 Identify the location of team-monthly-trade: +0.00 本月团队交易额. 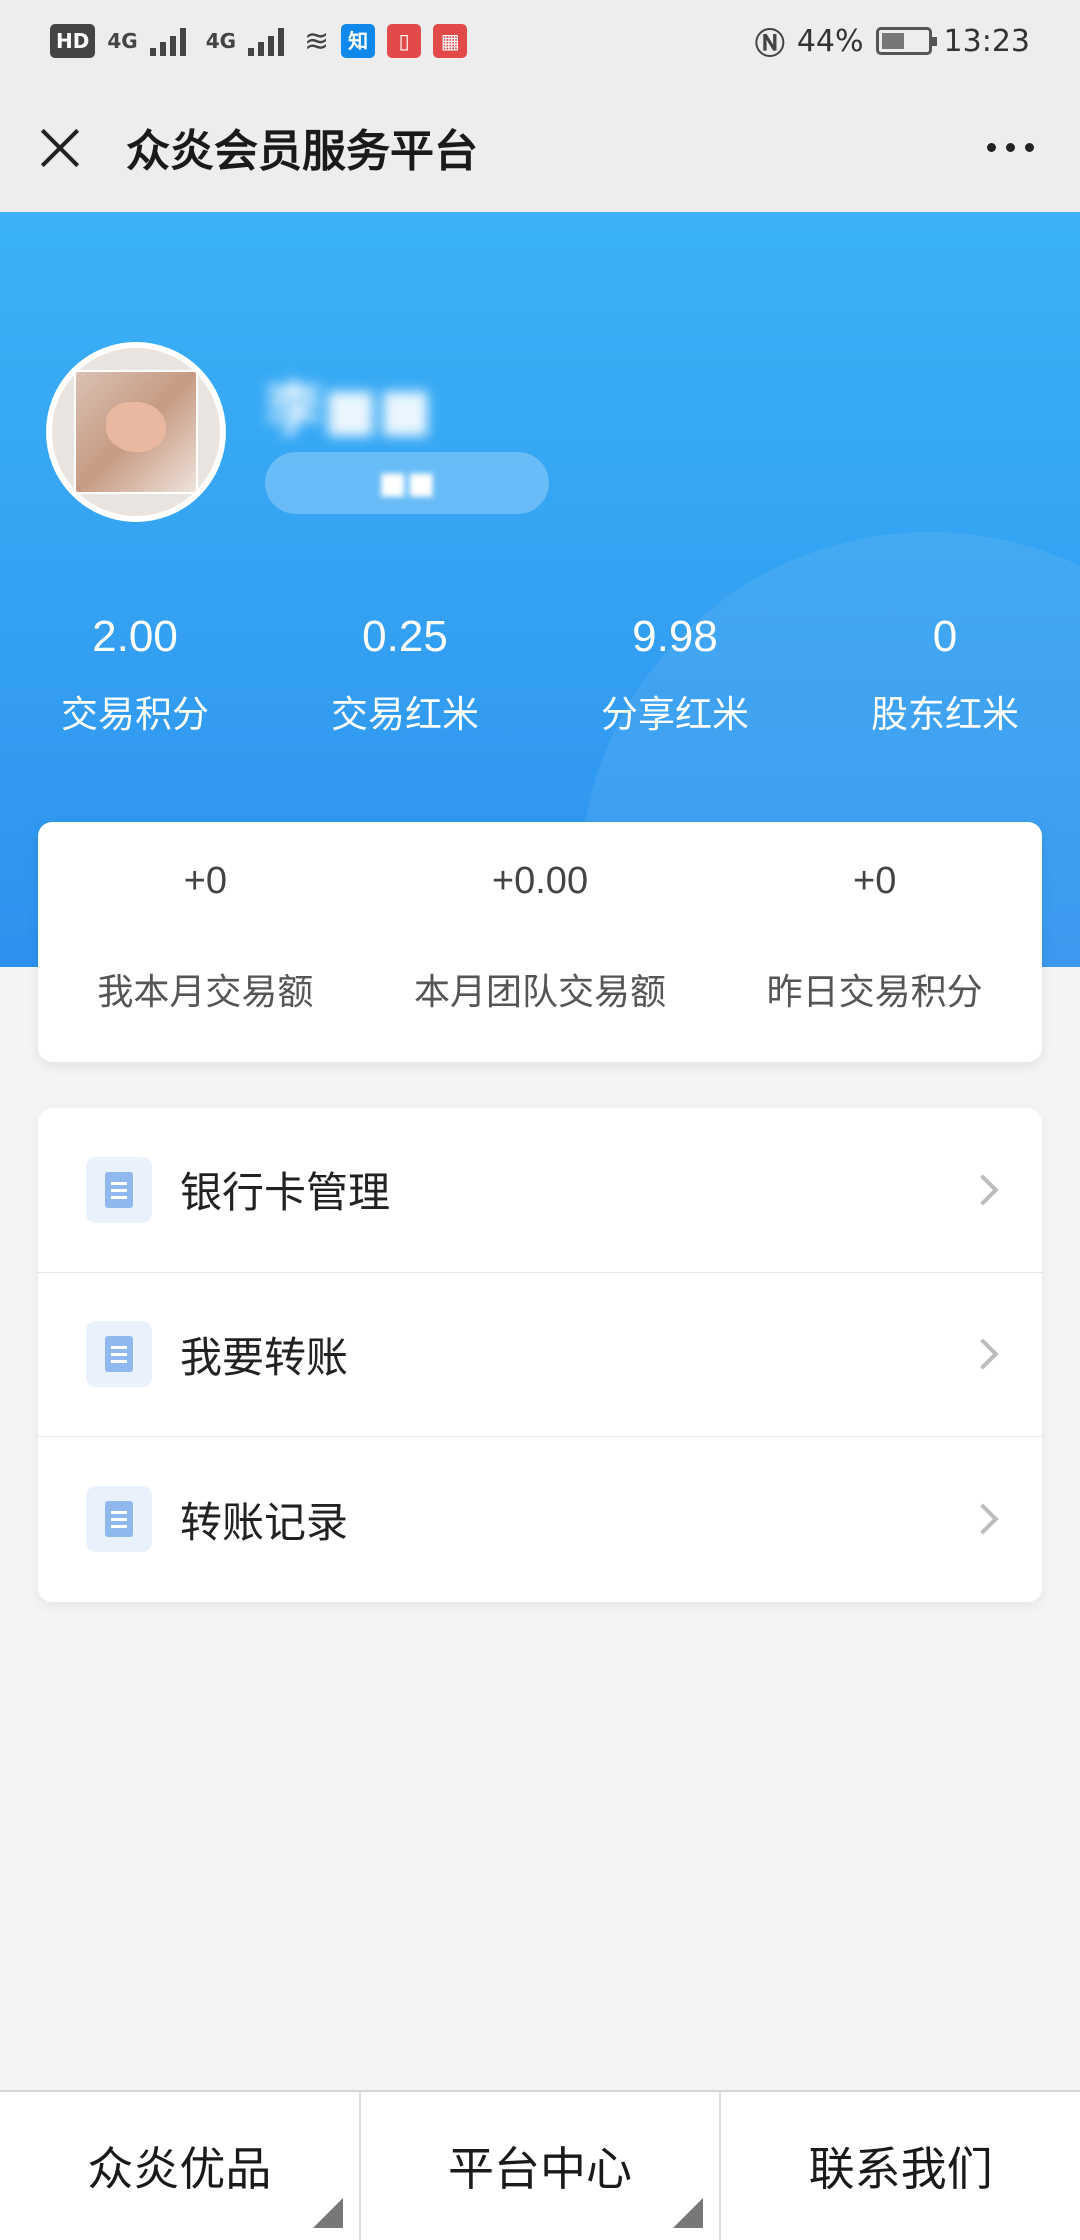
(540, 942).